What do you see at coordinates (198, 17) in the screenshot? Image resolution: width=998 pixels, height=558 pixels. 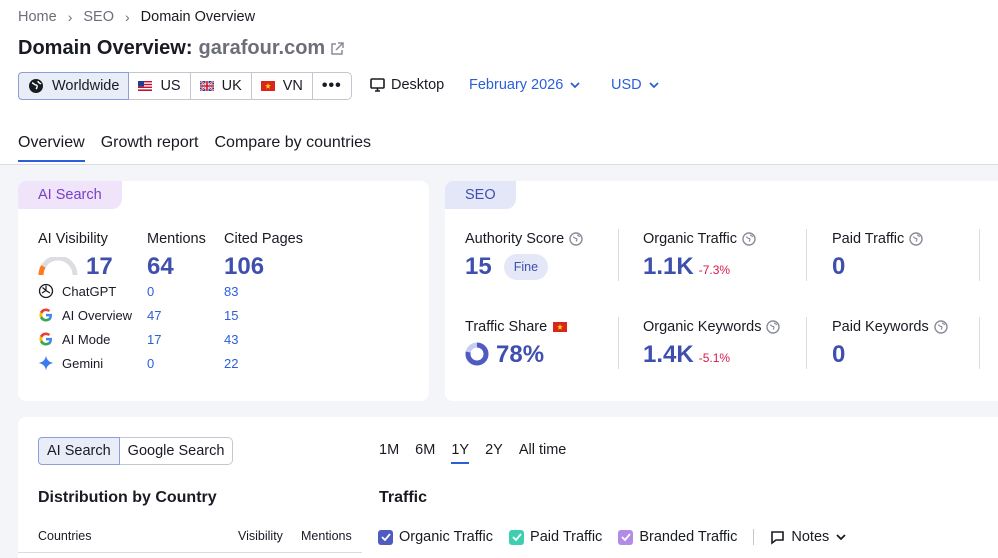 I see `breadcrumb-current: Domain Overview` at bounding box center [198, 17].